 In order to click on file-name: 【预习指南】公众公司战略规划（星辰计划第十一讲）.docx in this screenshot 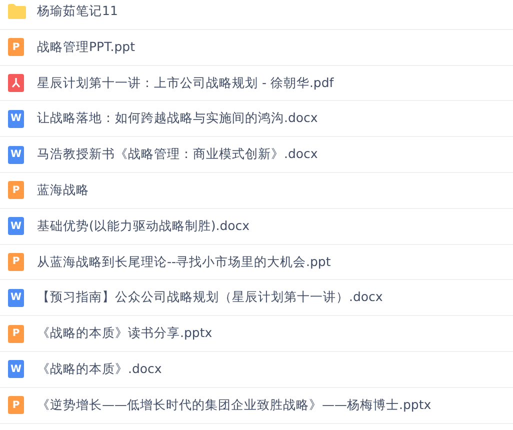, I will do `click(210, 298)`.